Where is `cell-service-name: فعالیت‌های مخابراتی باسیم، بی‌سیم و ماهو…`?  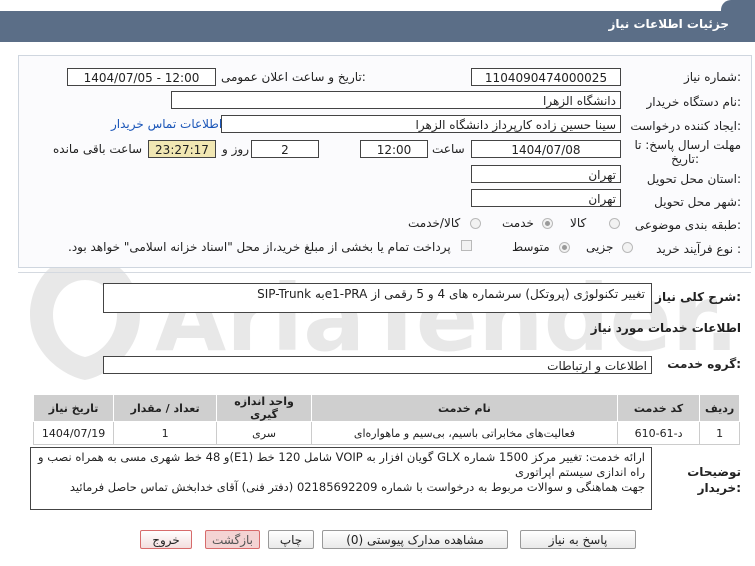
cell-service-name: فعالیت‌های مخابراتی باسیم، بی‌سیم و ماهو… is located at coordinates (464, 433).